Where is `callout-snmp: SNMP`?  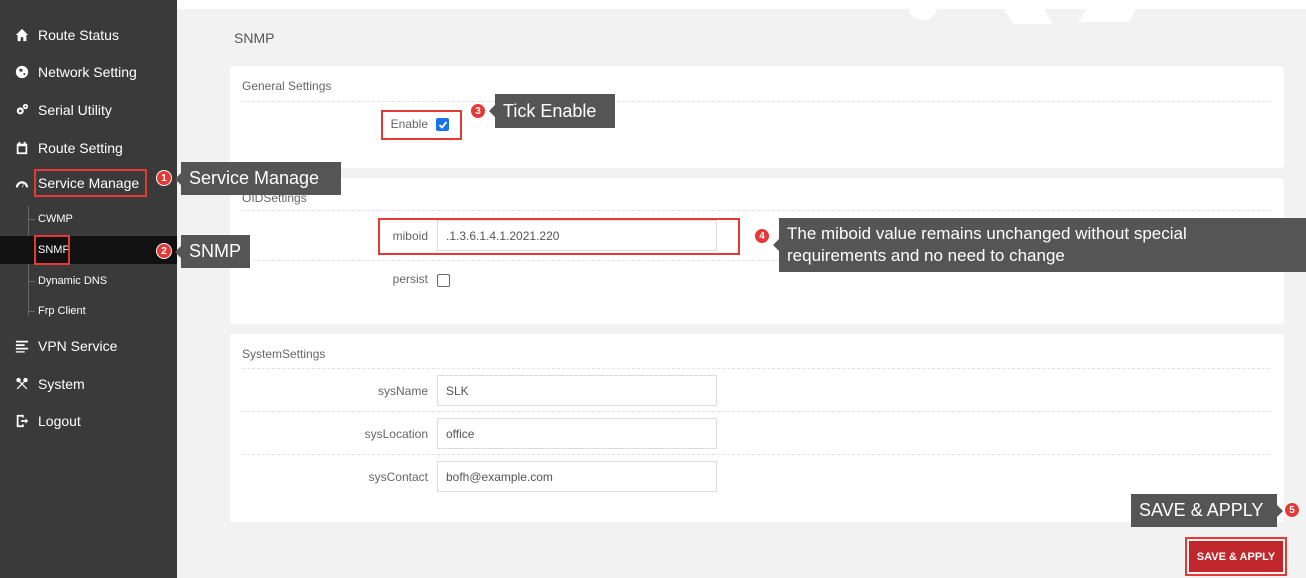
callout-snmp: SNMP is located at coordinates (212, 251).